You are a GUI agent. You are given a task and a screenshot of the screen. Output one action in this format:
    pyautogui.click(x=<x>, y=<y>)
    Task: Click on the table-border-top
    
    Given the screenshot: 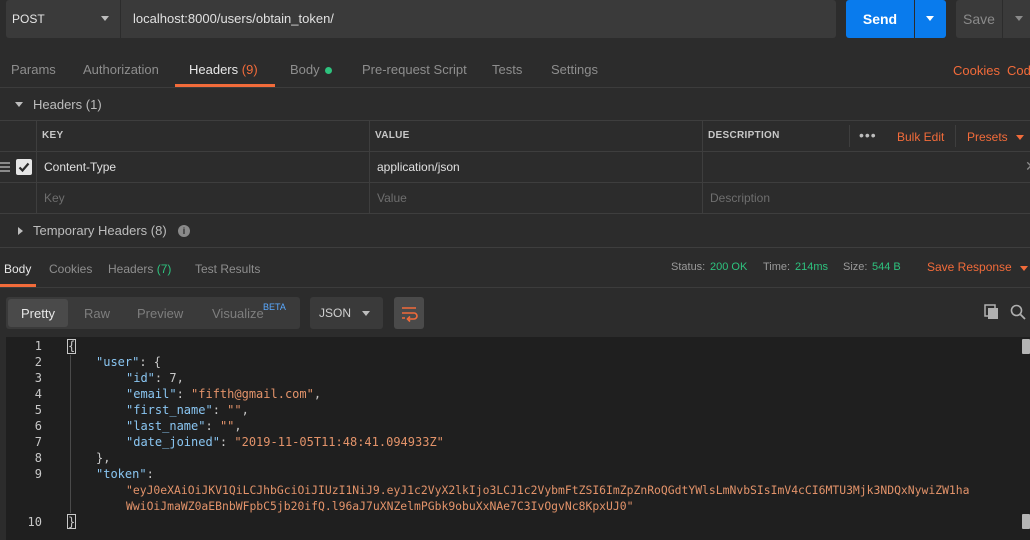 What is the action you would take?
    pyautogui.click(x=515, y=120)
    